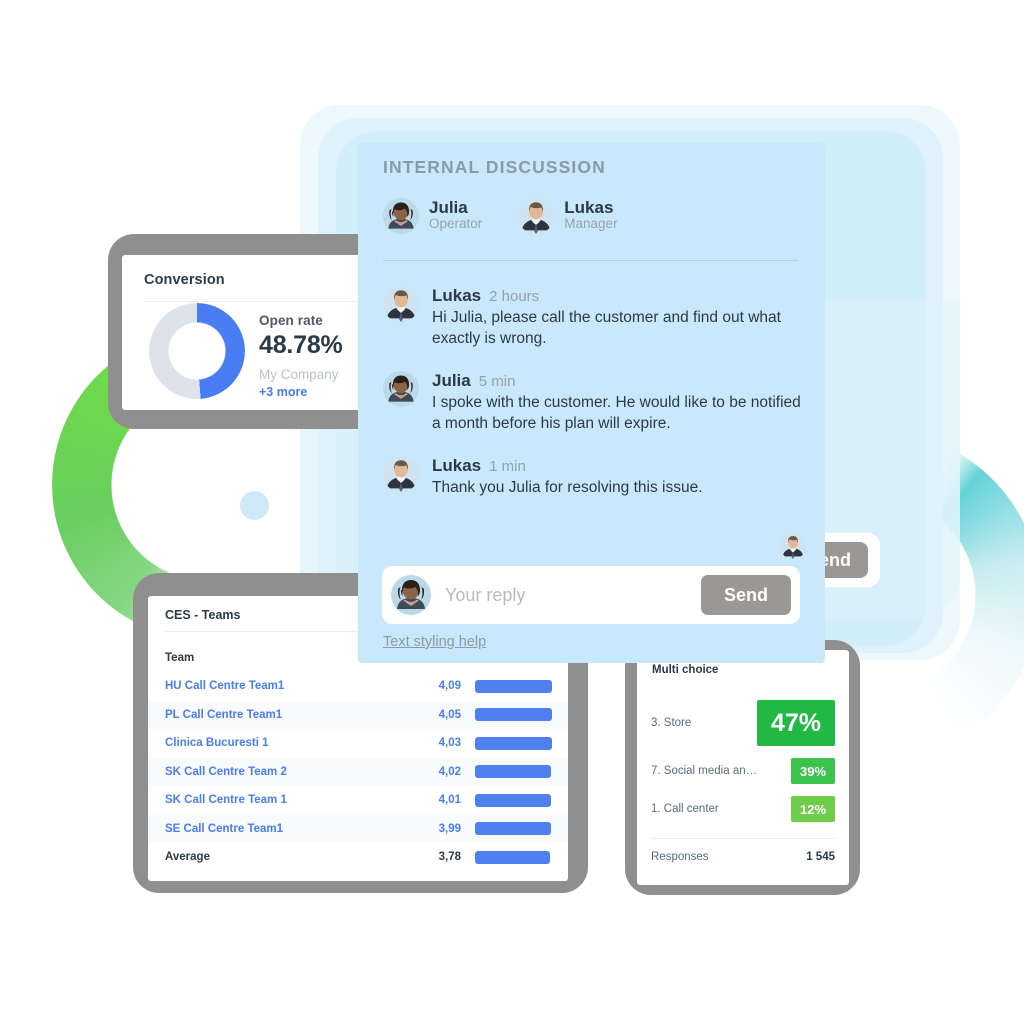 The height and width of the screenshot is (1024, 1024). Describe the element at coordinates (743, 809) in the screenshot. I see `list-item: 1. Call center 12%` at that location.